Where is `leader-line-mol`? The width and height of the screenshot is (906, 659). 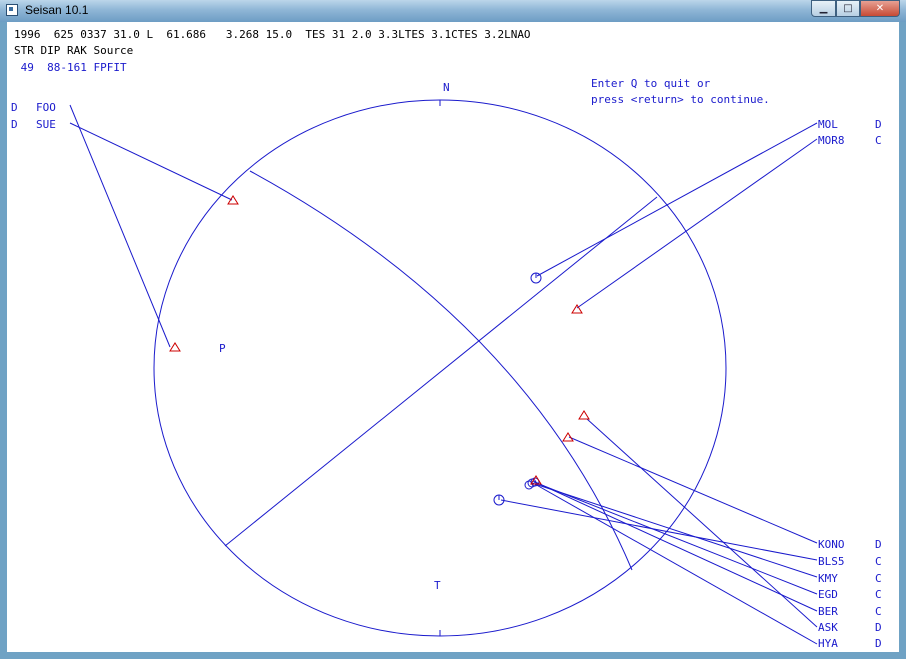
leader-line-mol is located at coordinates (677, 199).